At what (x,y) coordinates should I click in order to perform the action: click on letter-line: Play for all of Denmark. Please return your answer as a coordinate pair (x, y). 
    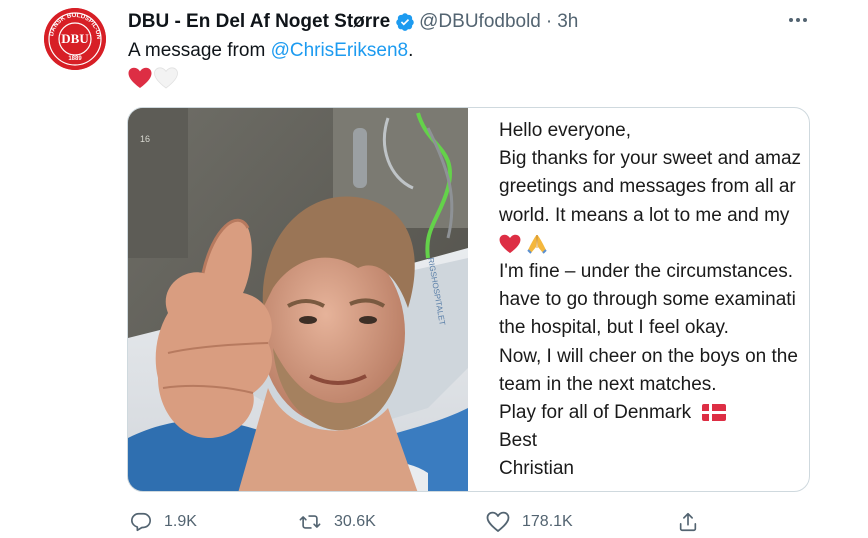
    Looking at the image, I should click on (595, 412).